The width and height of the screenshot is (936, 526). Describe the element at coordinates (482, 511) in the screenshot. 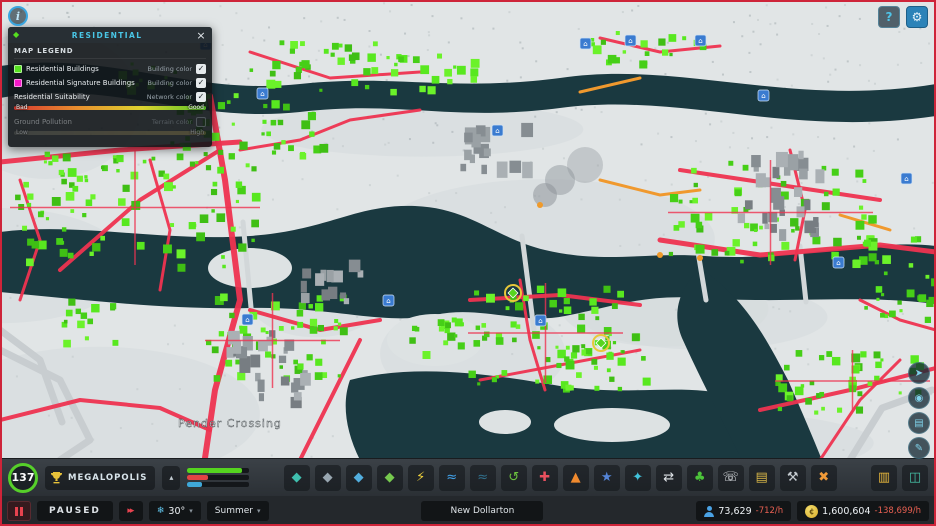

I see `city-name-display: New Dollarton` at that location.